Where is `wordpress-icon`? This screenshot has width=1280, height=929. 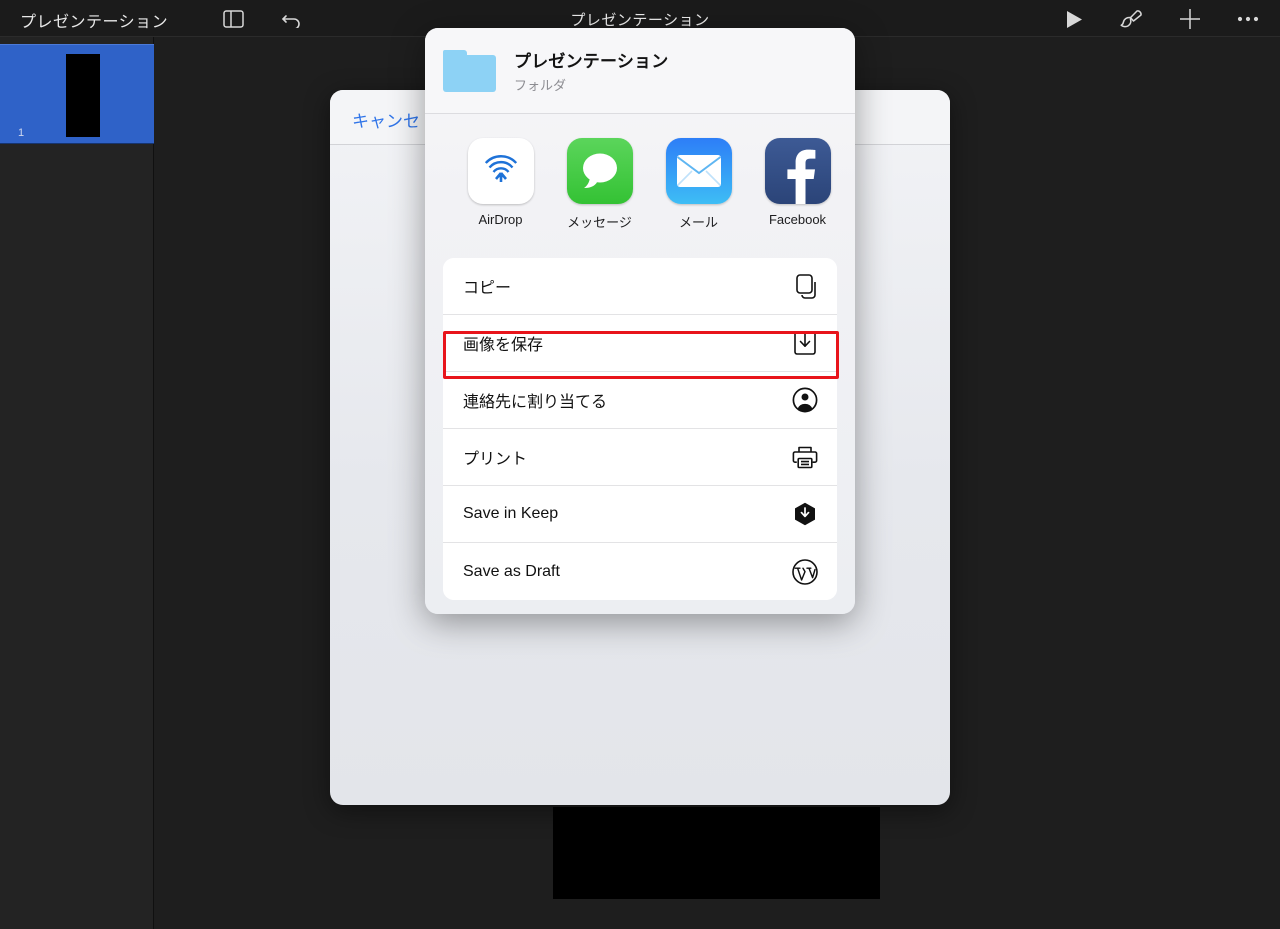 wordpress-icon is located at coordinates (805, 572).